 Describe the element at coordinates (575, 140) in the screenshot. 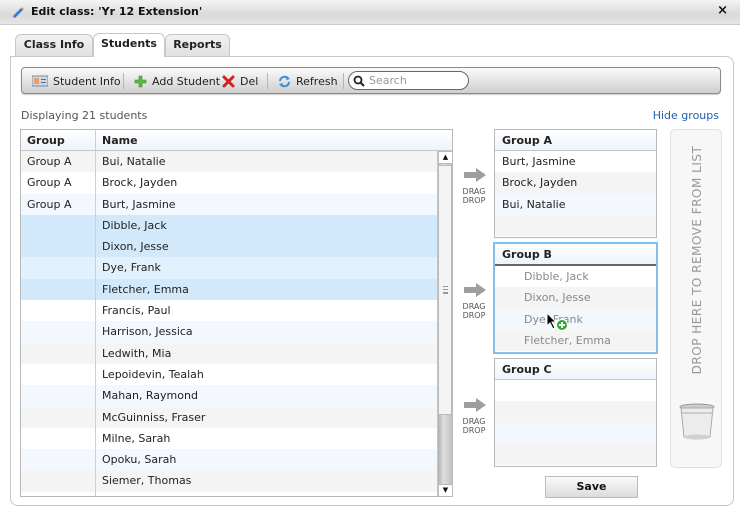

I see `group-a-header: Group A` at that location.